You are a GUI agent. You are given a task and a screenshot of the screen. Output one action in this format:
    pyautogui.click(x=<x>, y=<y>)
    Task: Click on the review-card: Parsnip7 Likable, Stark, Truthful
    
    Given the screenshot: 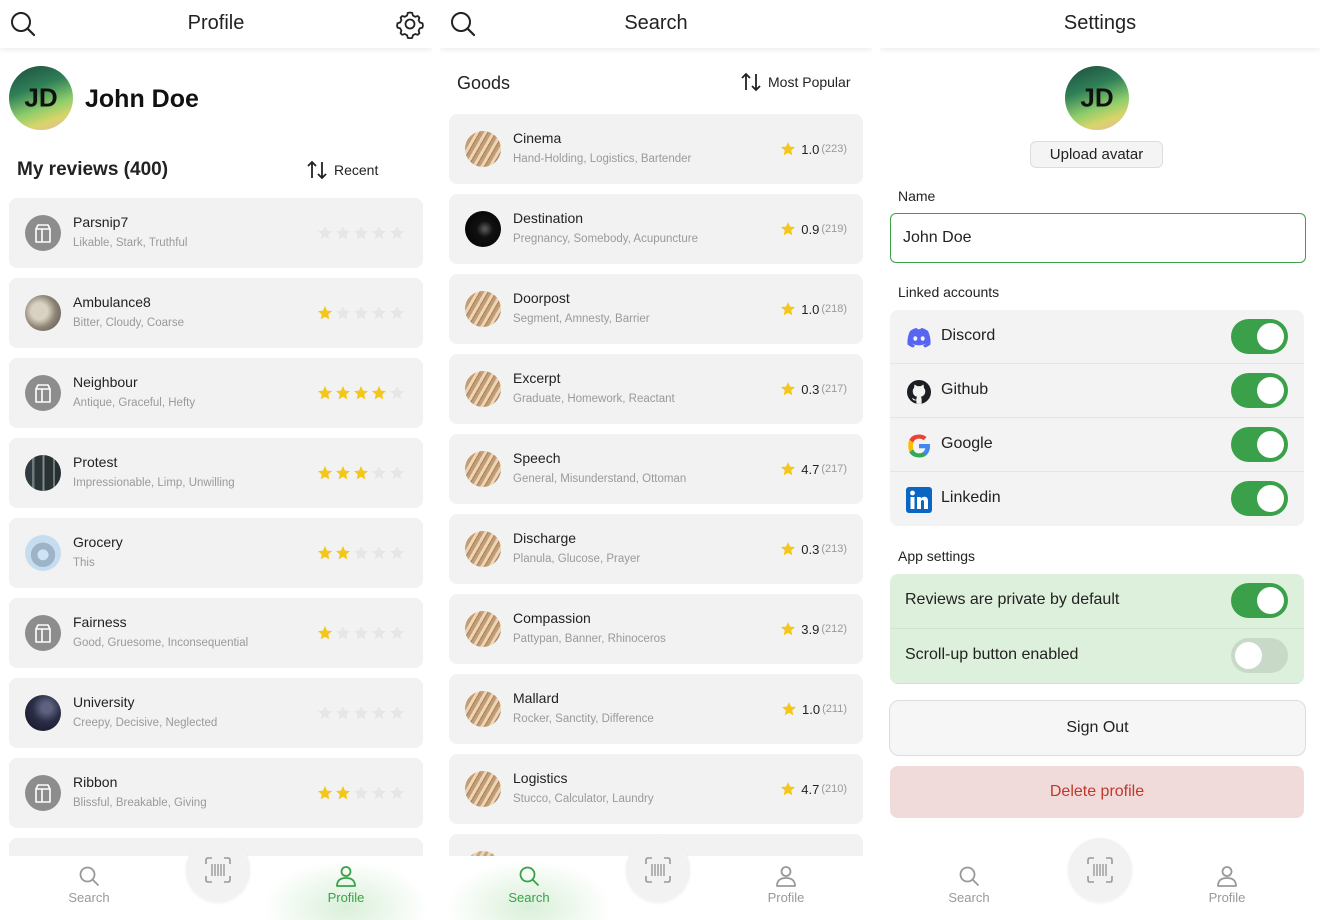 What is the action you would take?
    pyautogui.click(x=216, y=233)
    